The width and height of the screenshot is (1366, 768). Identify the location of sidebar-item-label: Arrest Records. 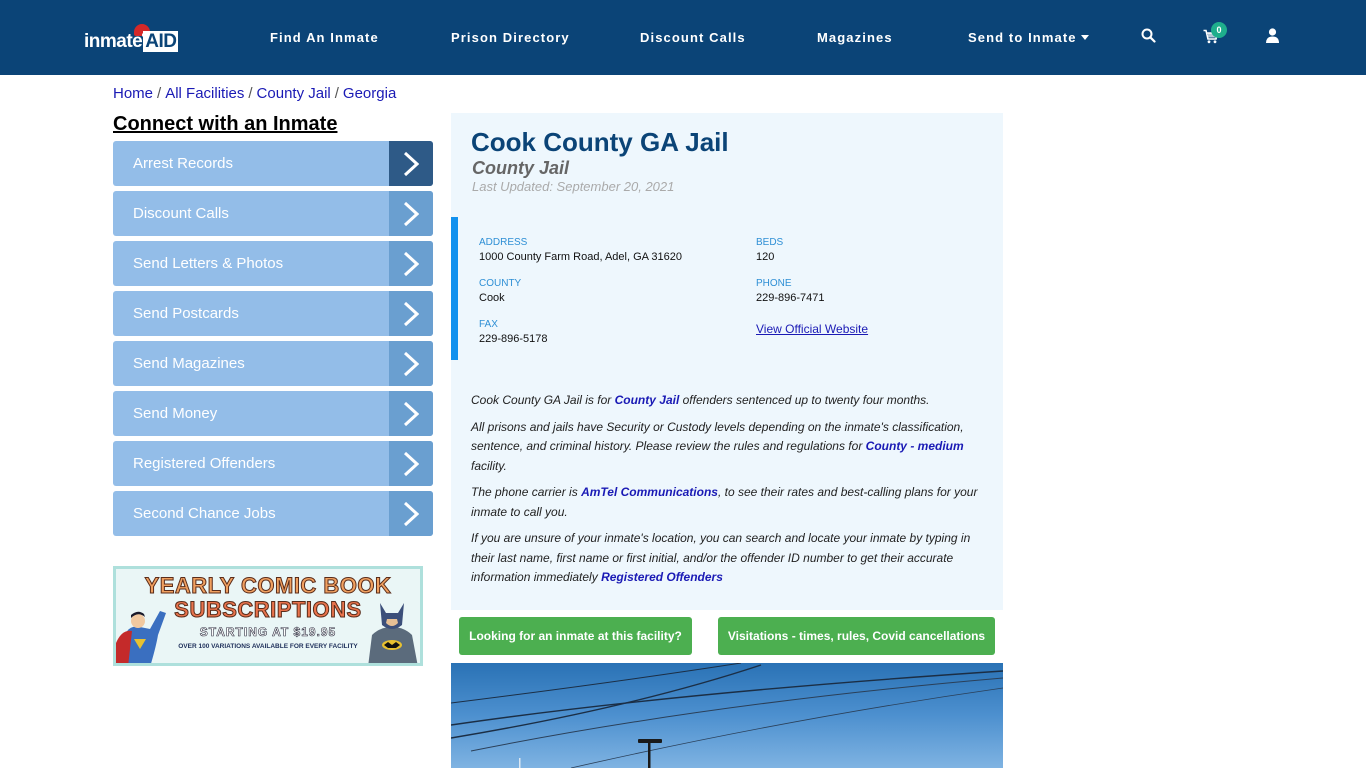
(183, 163).